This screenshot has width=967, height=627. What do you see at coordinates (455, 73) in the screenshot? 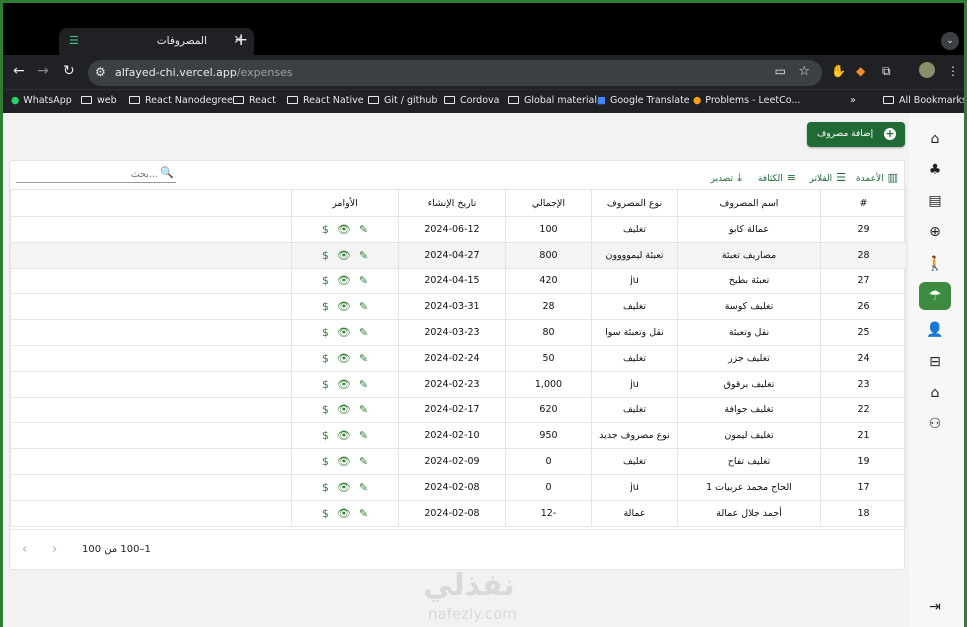
I see `address-bar: ⚙ alfayed-chi.vercel.app/expenses ▭ ☆` at bounding box center [455, 73].